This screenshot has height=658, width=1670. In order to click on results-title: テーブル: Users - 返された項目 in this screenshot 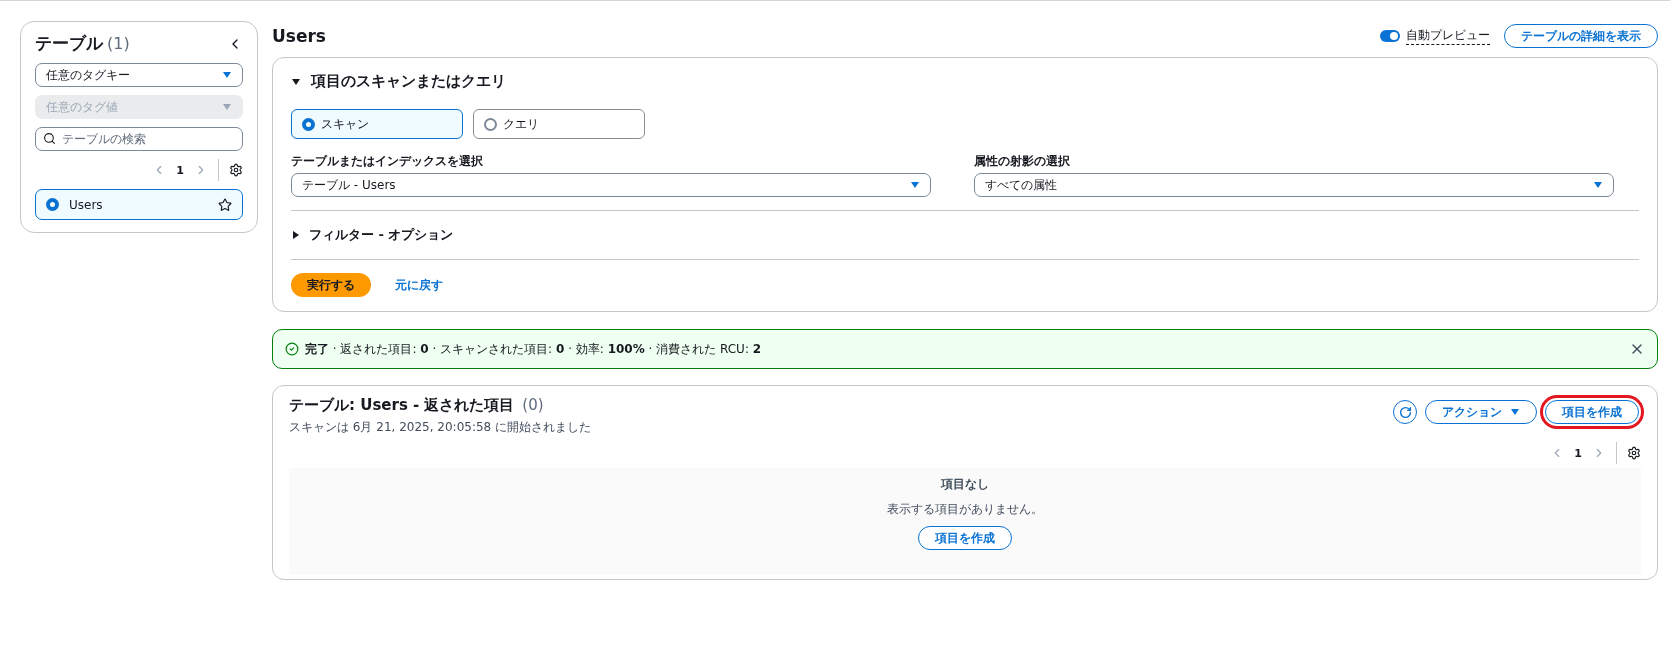, I will do `click(402, 405)`.